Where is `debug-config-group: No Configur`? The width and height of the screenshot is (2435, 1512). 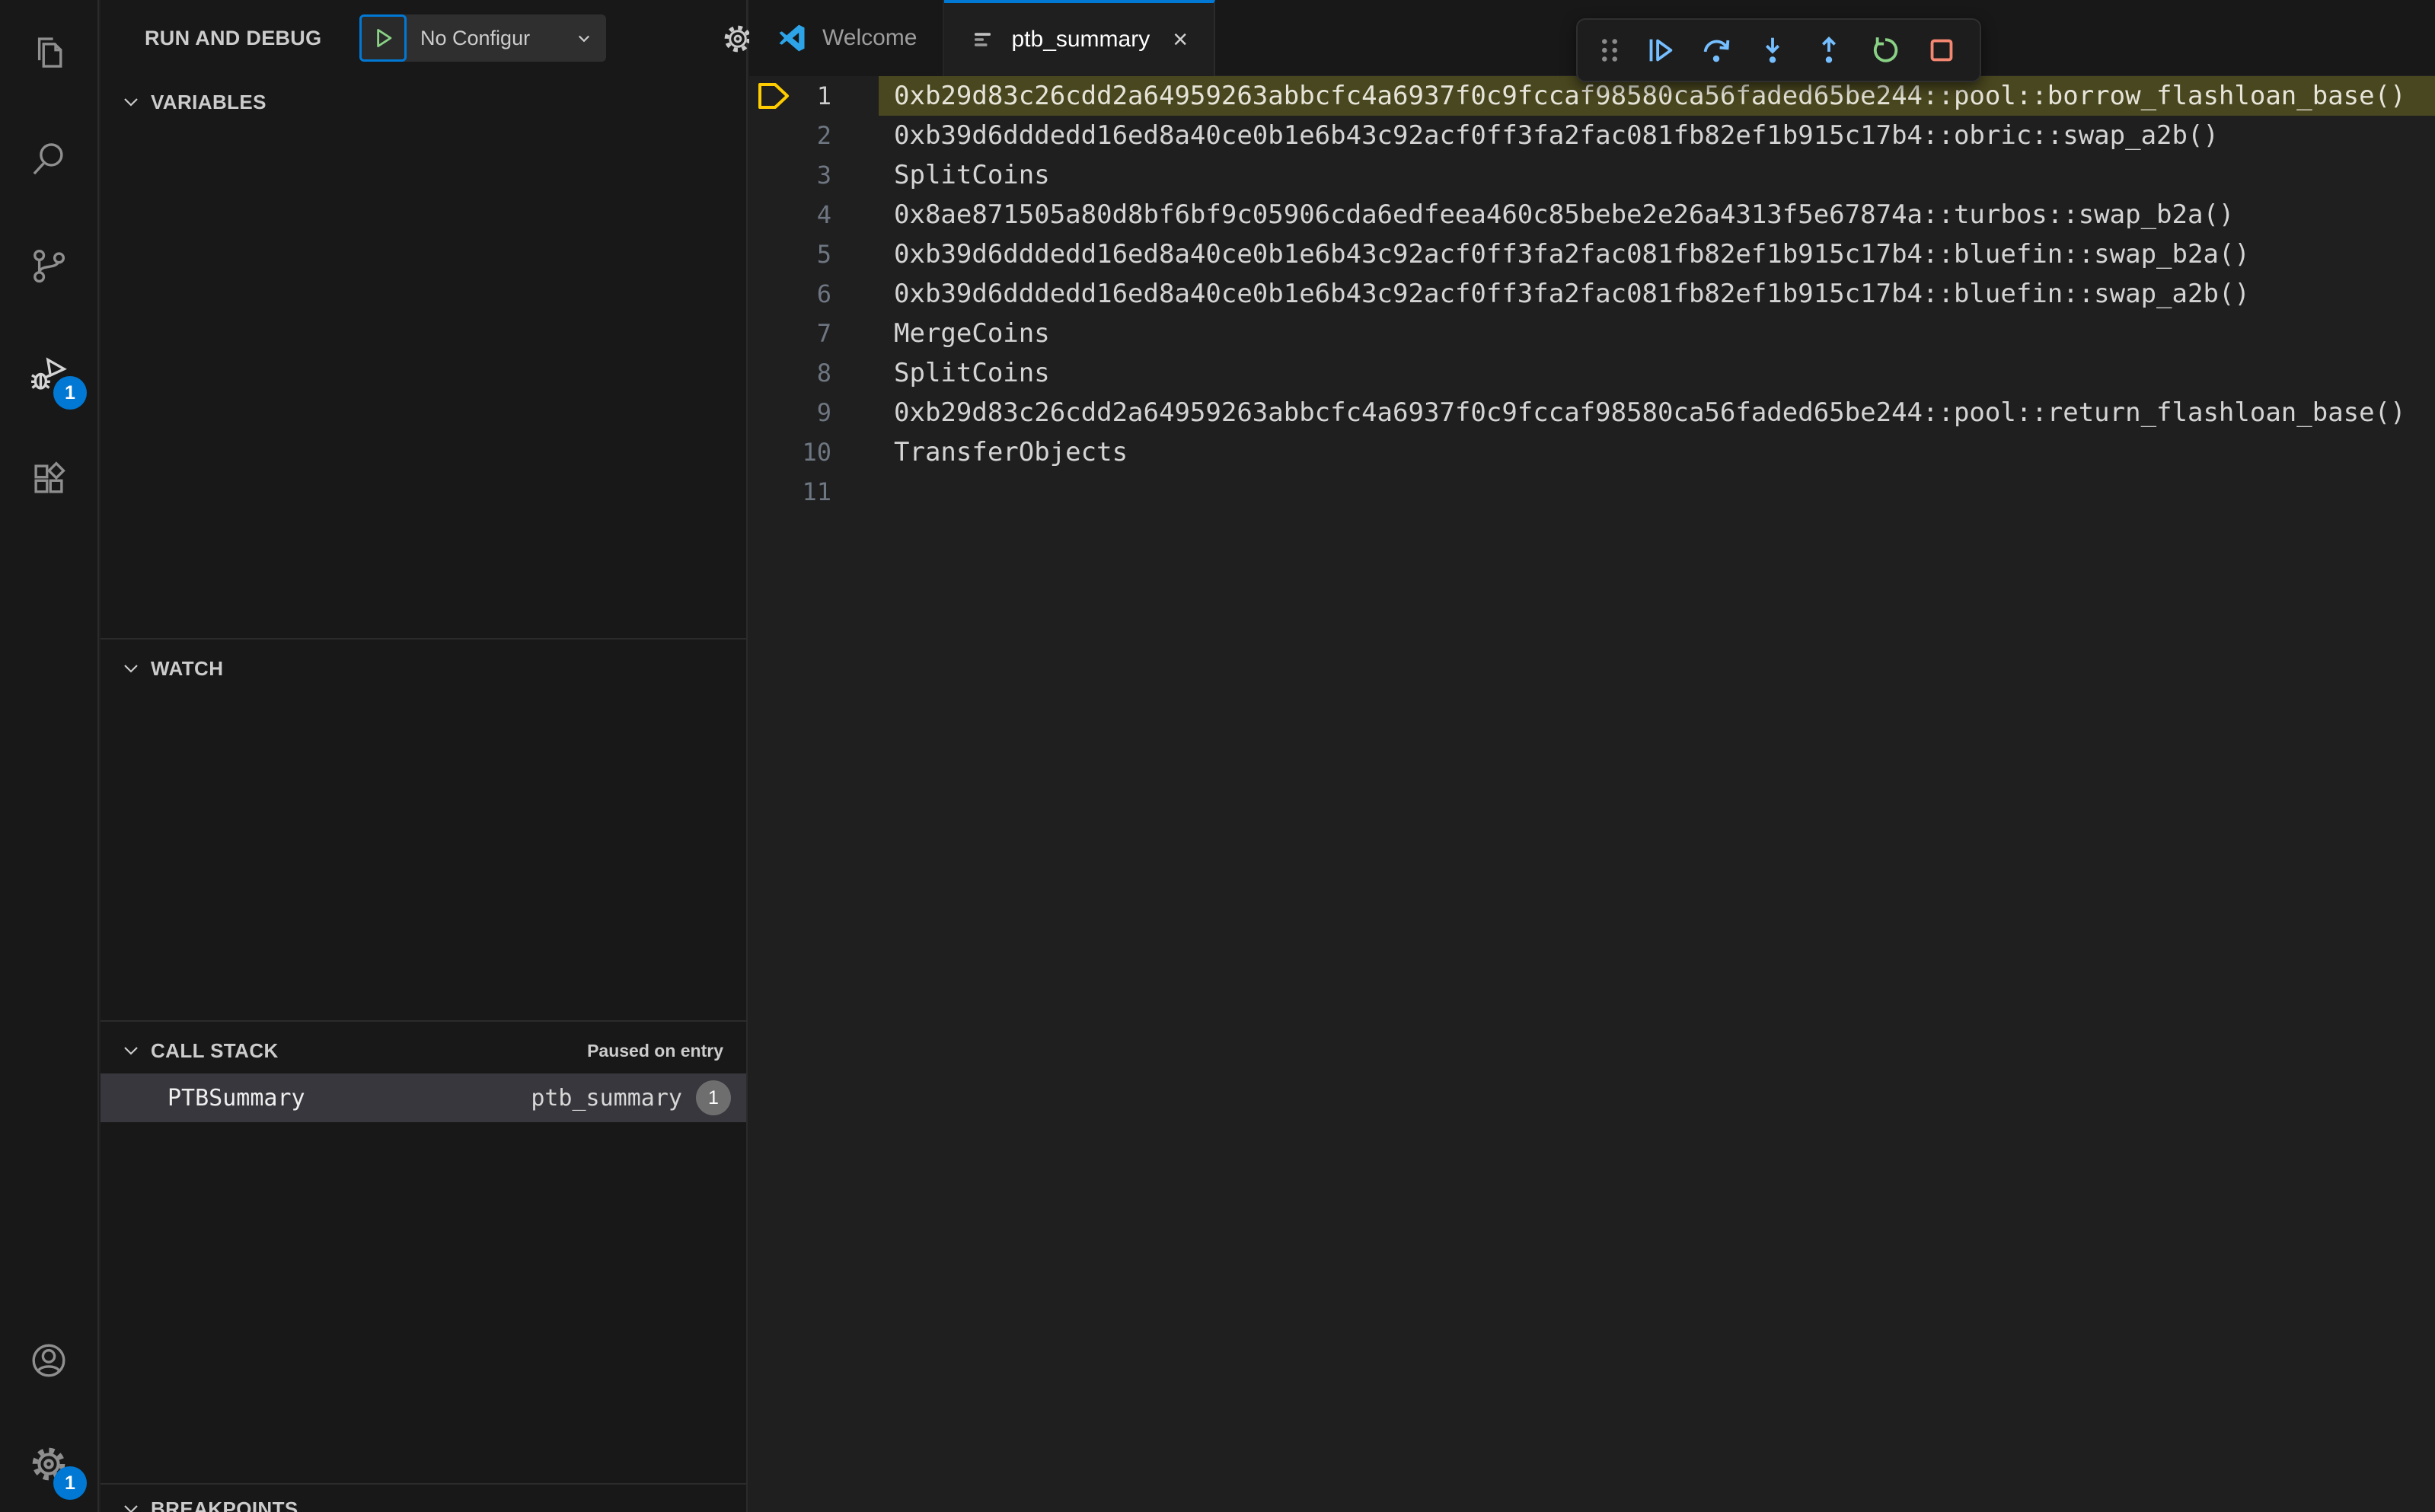 debug-config-group: No Configur is located at coordinates (482, 38).